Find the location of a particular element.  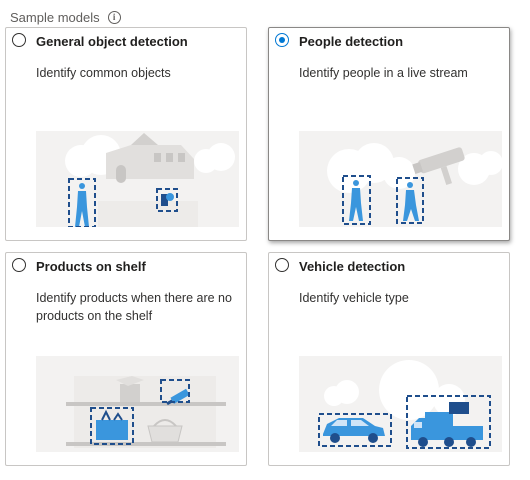

card-description: Identify vehicle type is located at coordinates (354, 298).